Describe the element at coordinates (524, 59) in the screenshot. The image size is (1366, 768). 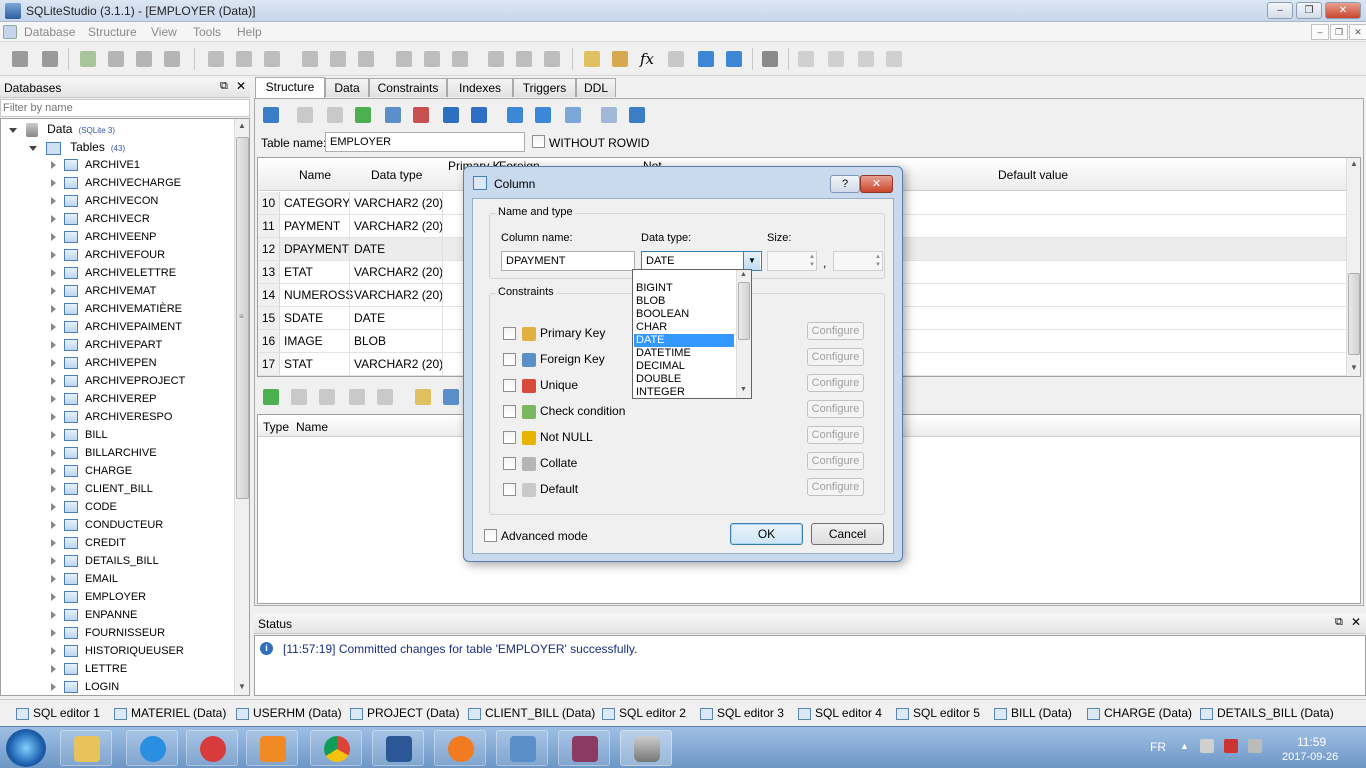
I see `edit-view-icon` at that location.